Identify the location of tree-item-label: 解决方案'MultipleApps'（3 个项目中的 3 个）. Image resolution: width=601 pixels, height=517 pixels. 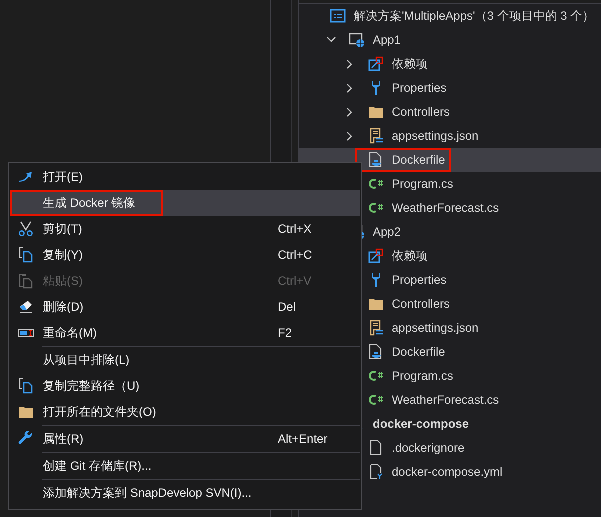
(474, 16).